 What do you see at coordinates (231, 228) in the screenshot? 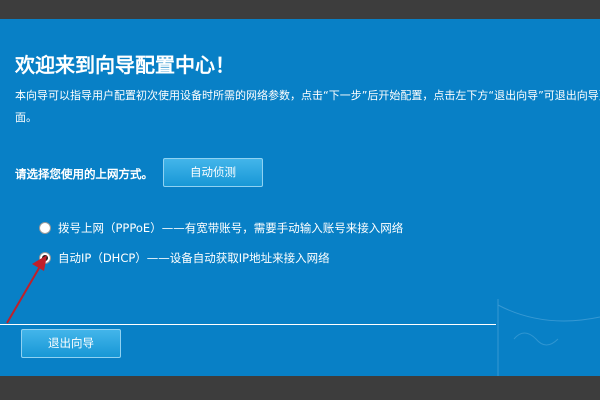
I see `pppoe-label: 拨号上网（PPPoE）——有宽带账号，需要手动输入账号来接入网络` at bounding box center [231, 228].